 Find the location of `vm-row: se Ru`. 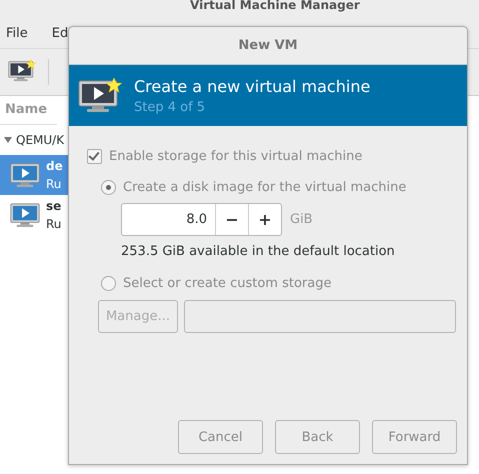

vm-row: se Ru is located at coordinates (34, 215).